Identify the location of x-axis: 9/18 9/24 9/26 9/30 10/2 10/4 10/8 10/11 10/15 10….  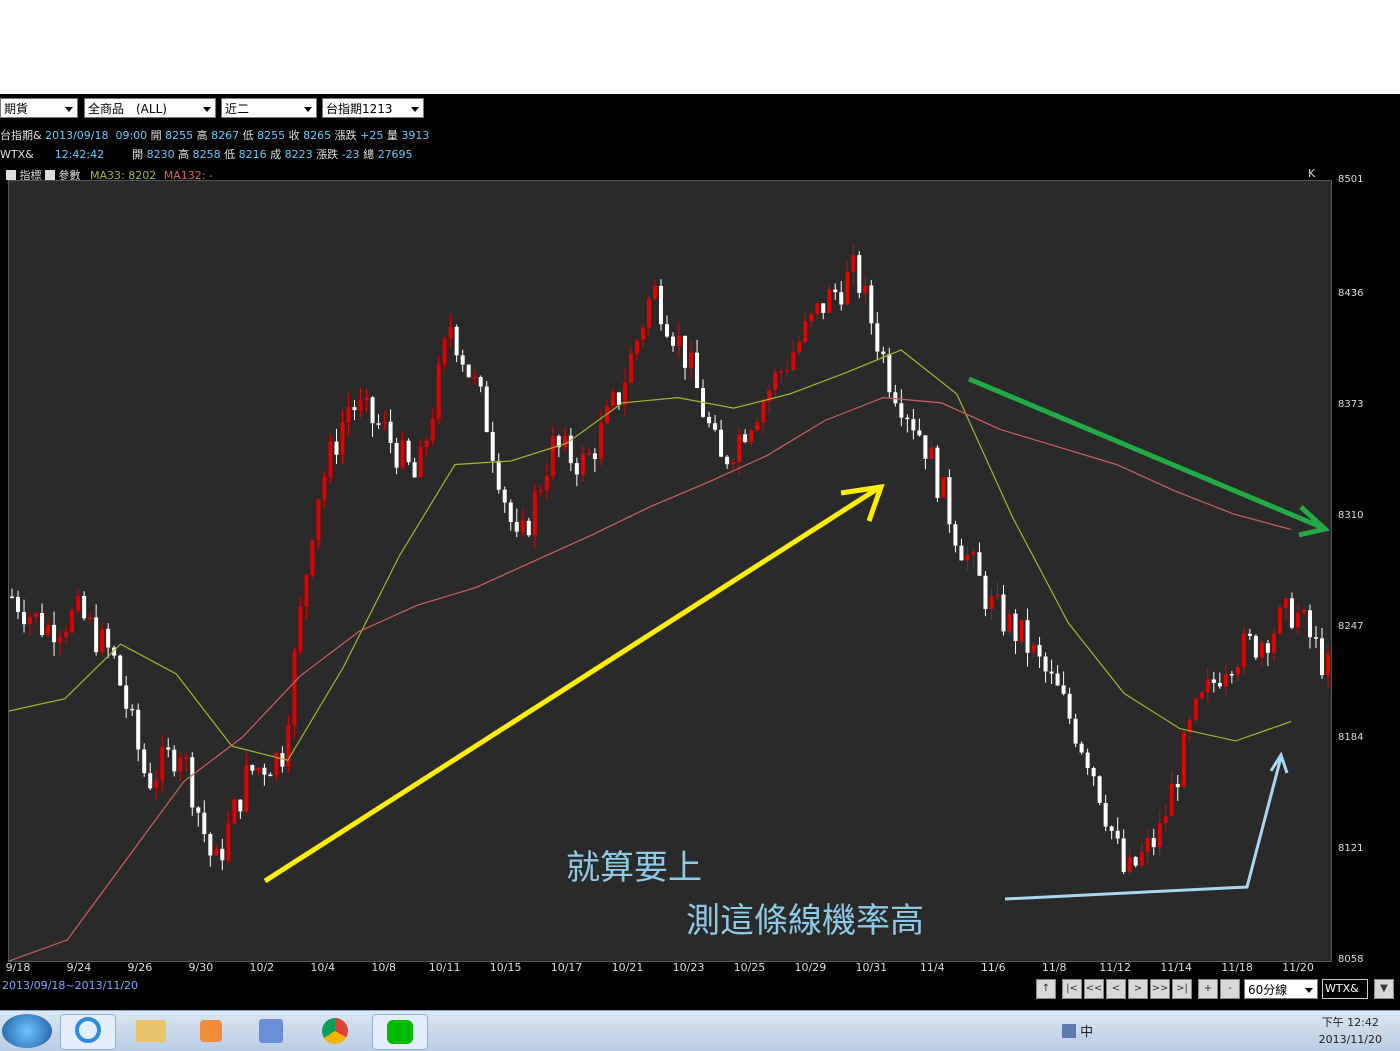
(666, 968).